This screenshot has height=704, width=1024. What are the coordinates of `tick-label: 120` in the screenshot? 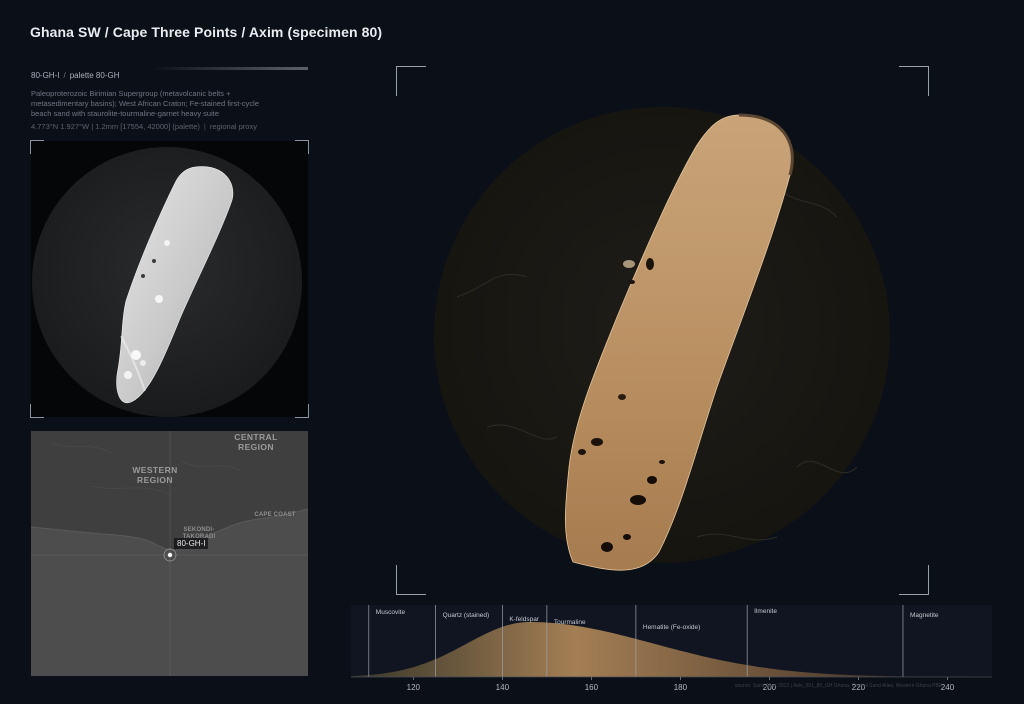 It's located at (413, 687).